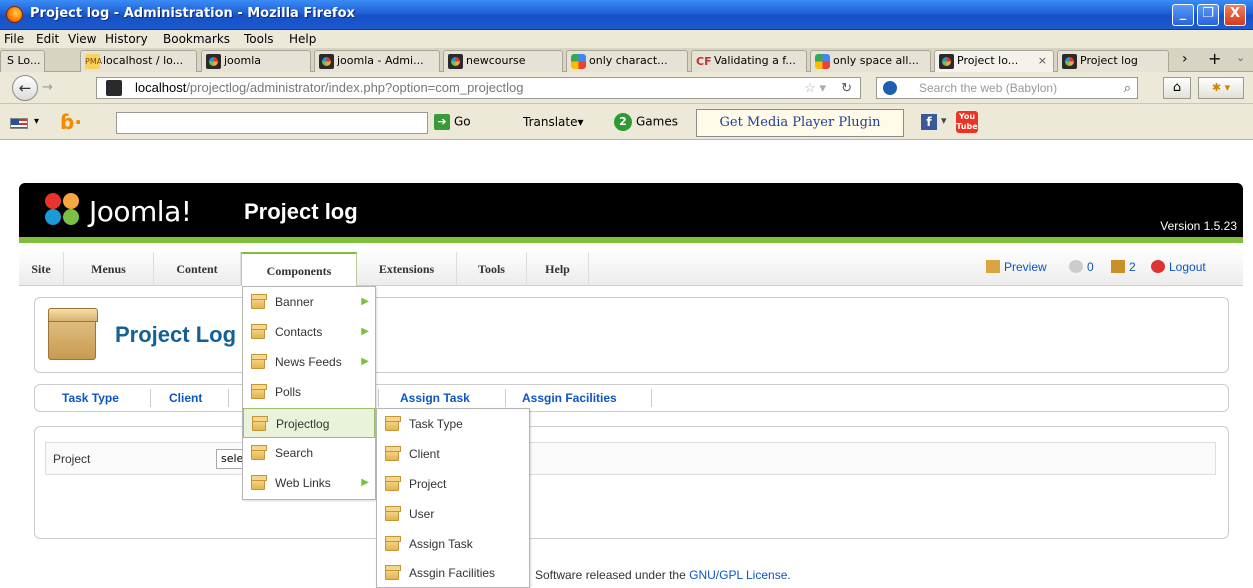 The height and width of the screenshot is (588, 1253). Describe the element at coordinates (1183, 15) in the screenshot. I see `minimize-button: _` at that location.